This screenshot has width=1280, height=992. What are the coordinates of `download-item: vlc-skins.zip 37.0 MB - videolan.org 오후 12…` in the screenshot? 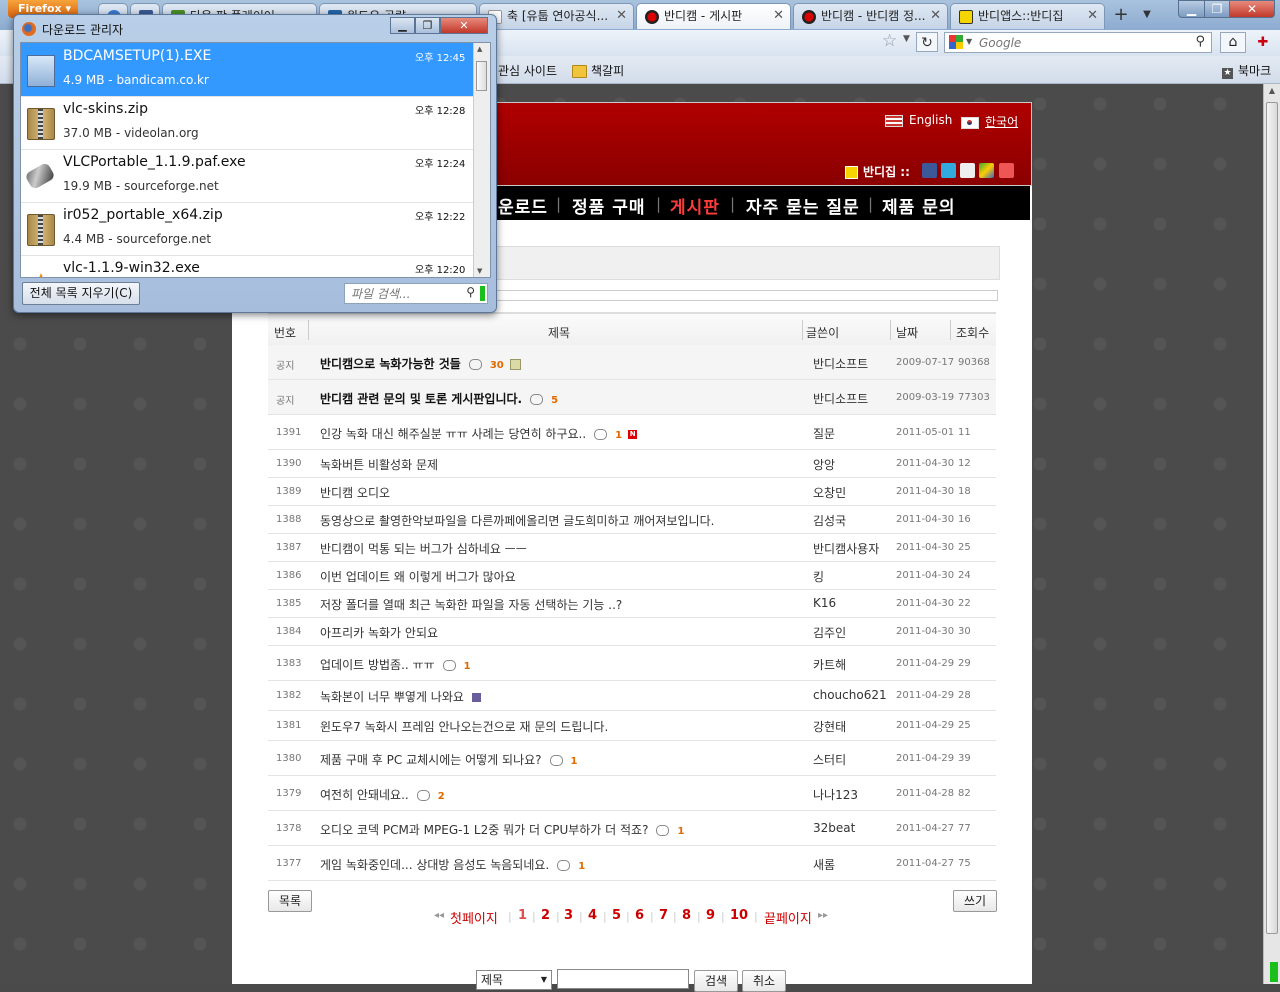 It's located at (247, 123).